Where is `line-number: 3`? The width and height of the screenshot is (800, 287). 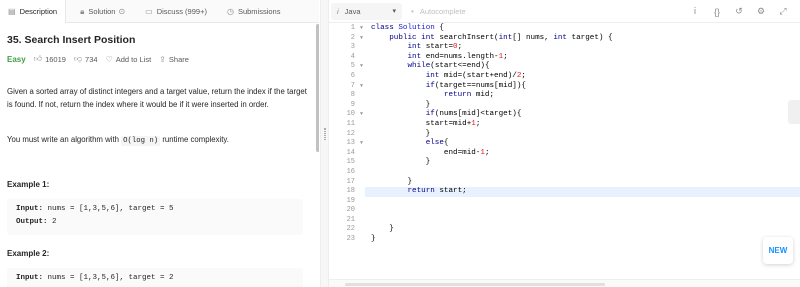 line-number: 3 is located at coordinates (352, 47).